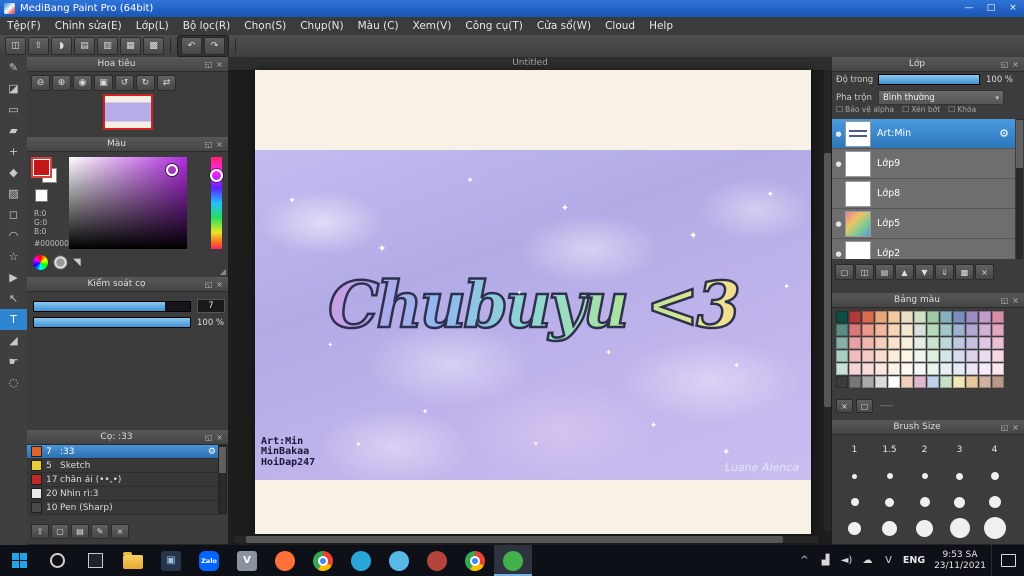 This screenshot has width=1024, height=576. I want to click on brush-item: 7:33 ⚙, so click(123, 452).